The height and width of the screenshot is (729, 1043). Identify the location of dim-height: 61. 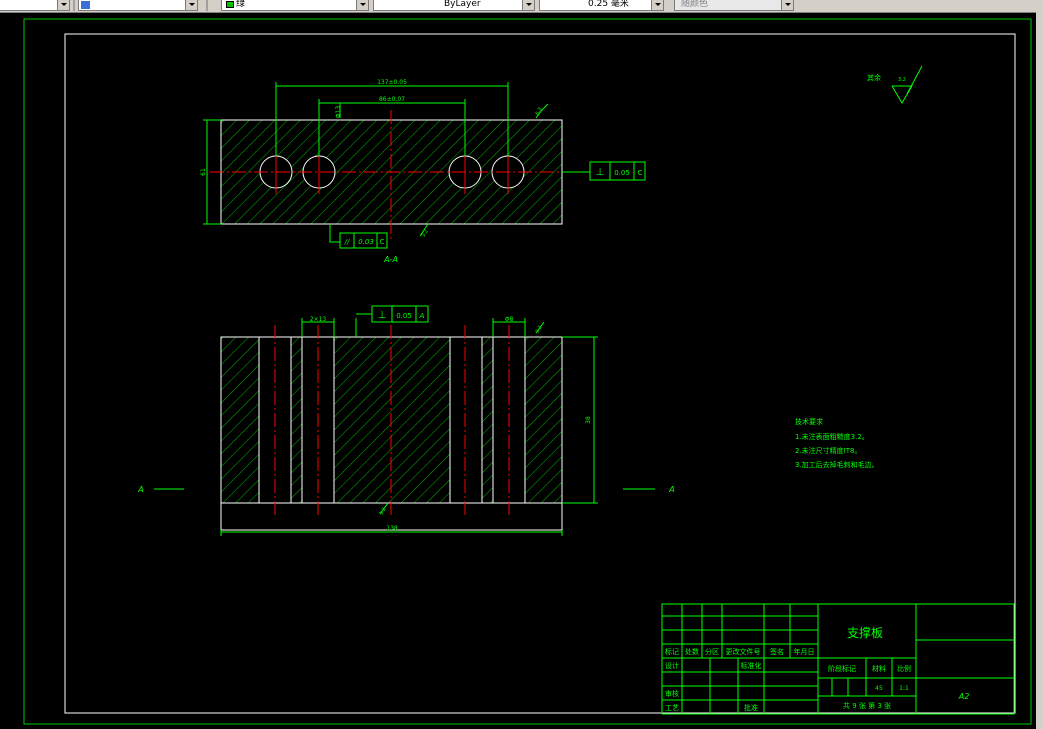
(203, 172).